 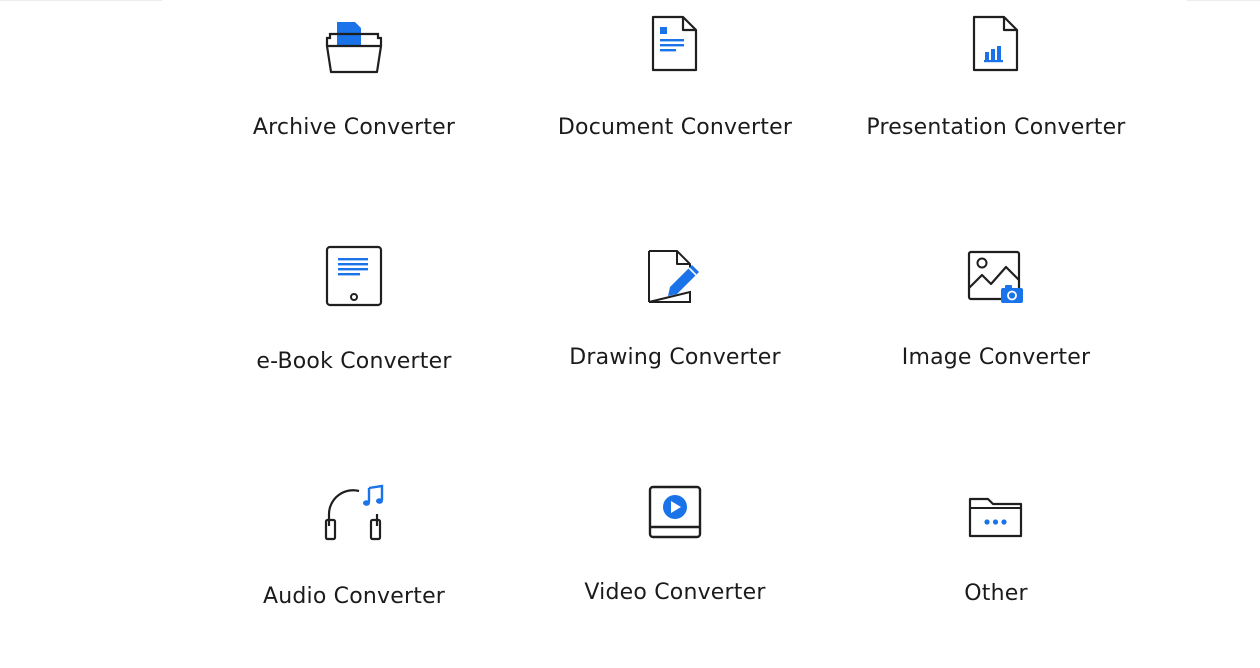 I want to click on image-icon, so click(x=995, y=276).